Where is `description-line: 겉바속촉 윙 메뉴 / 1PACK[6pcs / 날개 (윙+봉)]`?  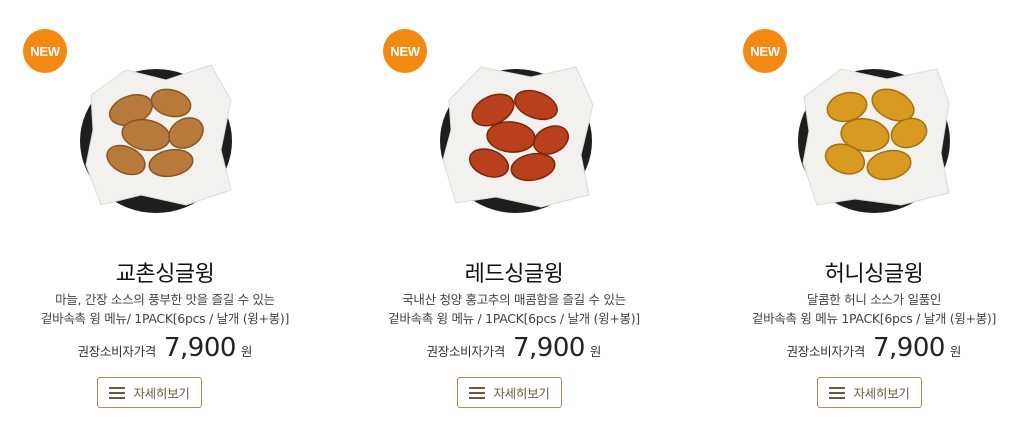
description-line: 겉바속촉 윙 메뉴 / 1PACK[6pcs / 날개 (윙+봉)] is located at coordinates (514, 318).